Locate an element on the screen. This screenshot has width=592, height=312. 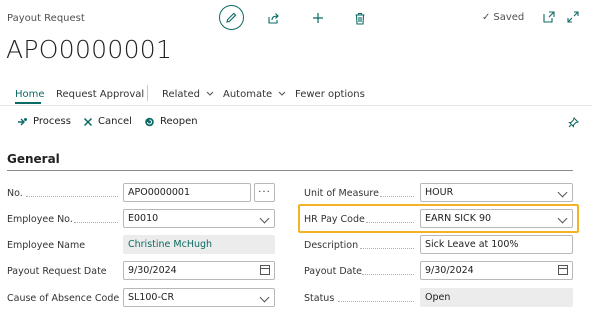
employee-no-value: E0010 is located at coordinates (143, 218).